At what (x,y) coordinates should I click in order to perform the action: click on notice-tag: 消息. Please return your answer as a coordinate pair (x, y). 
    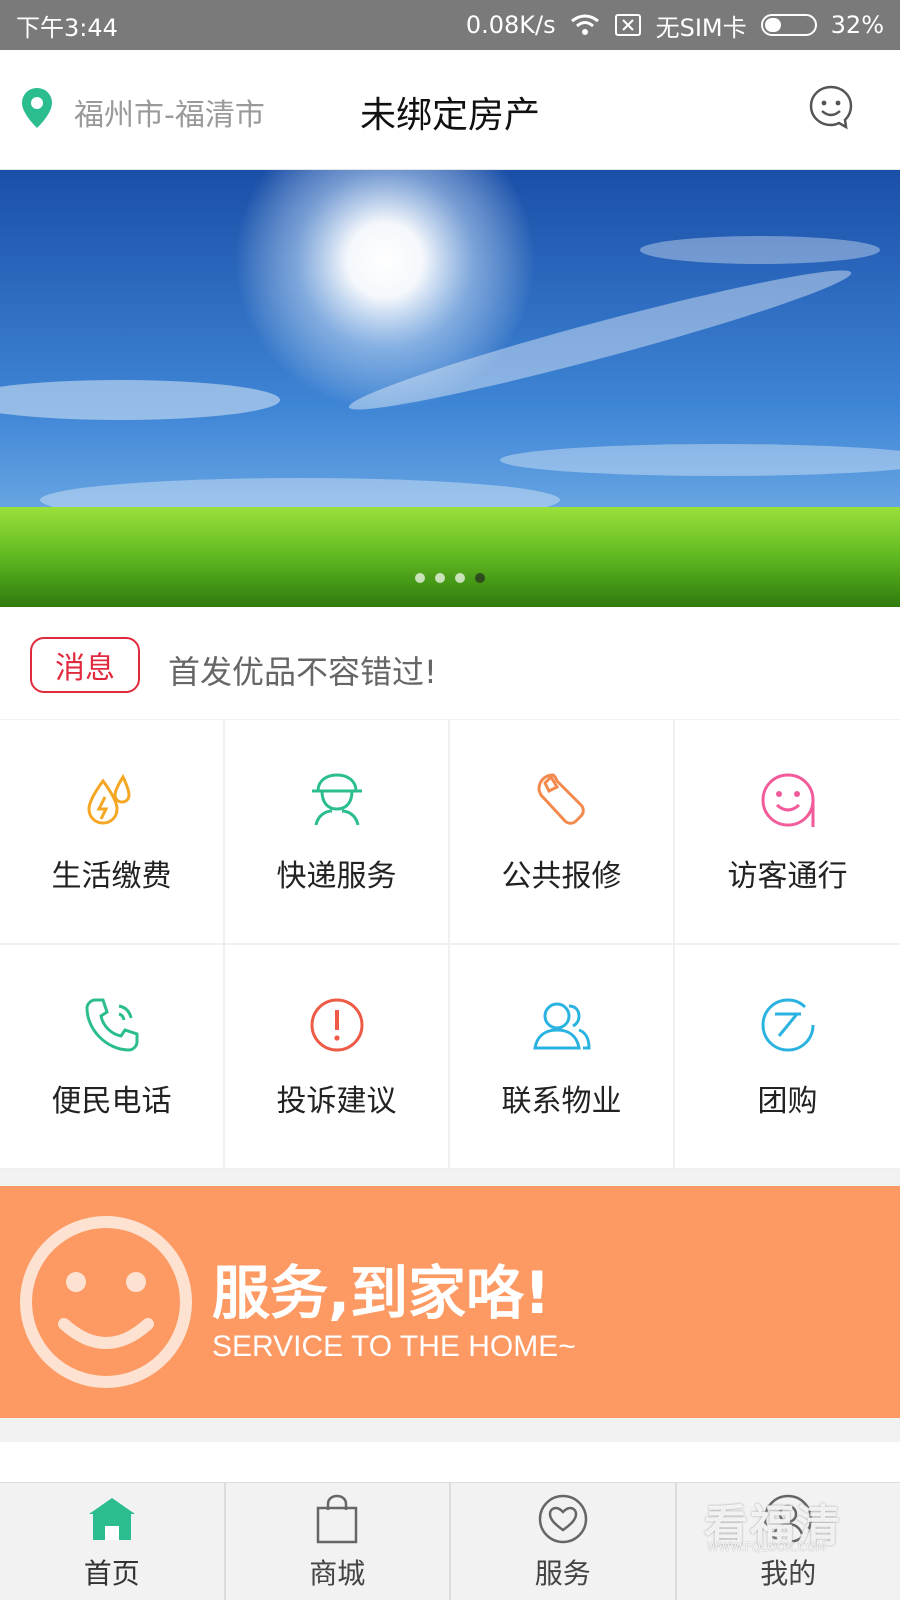
    Looking at the image, I should click on (85, 665).